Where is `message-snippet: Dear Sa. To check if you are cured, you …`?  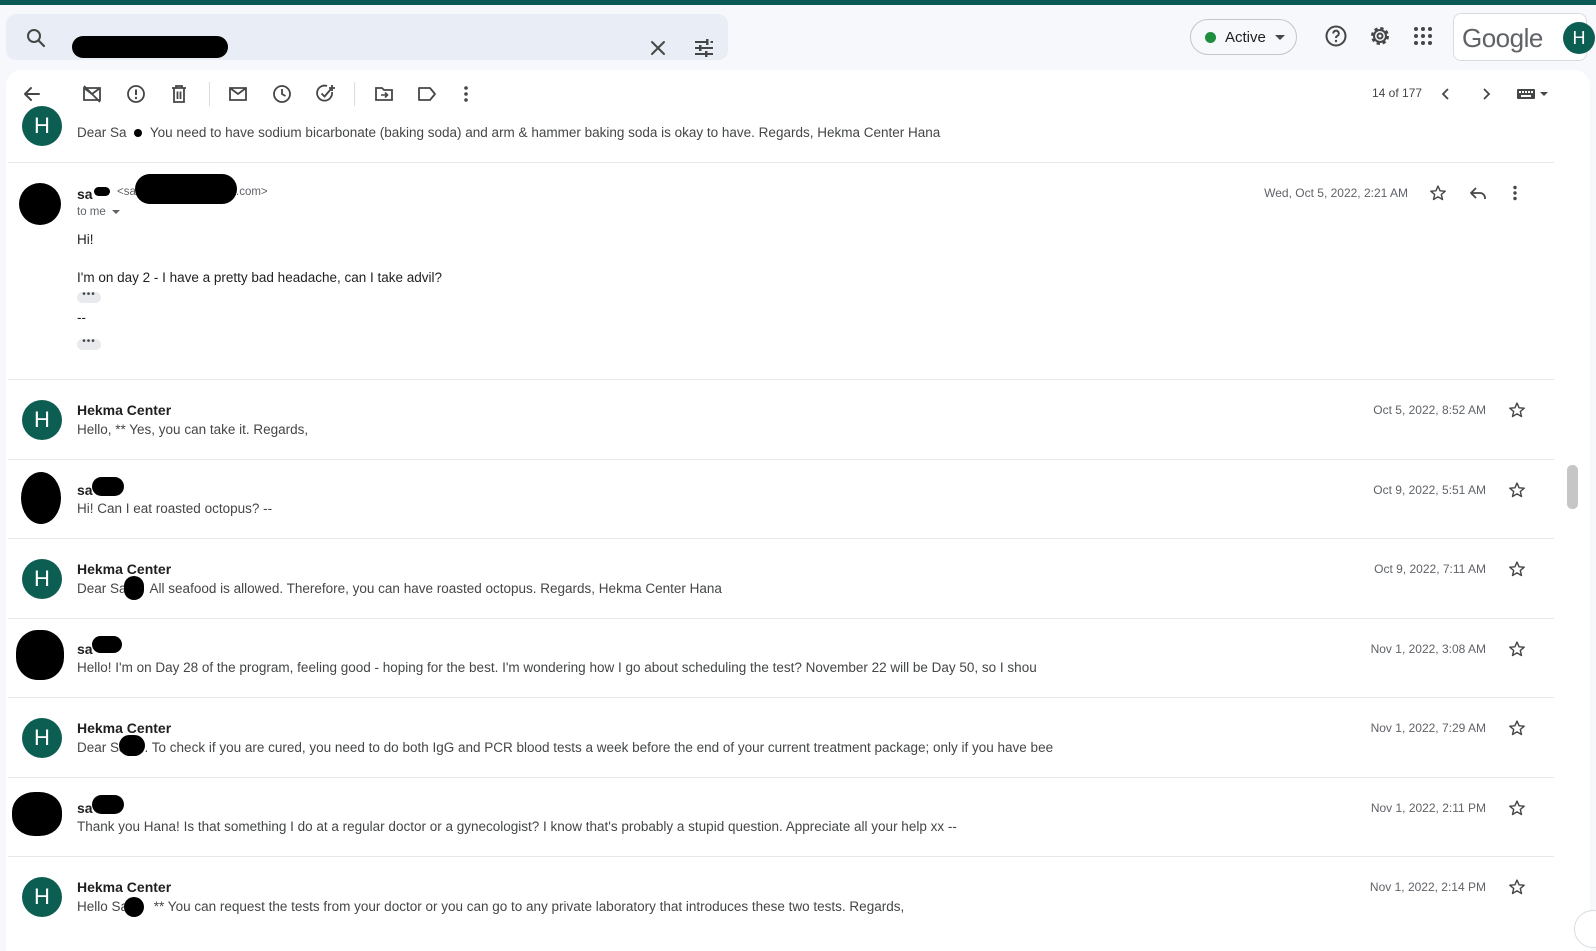
message-snippet: Dear Sa. To check if you are cured, you … is located at coordinates (565, 747).